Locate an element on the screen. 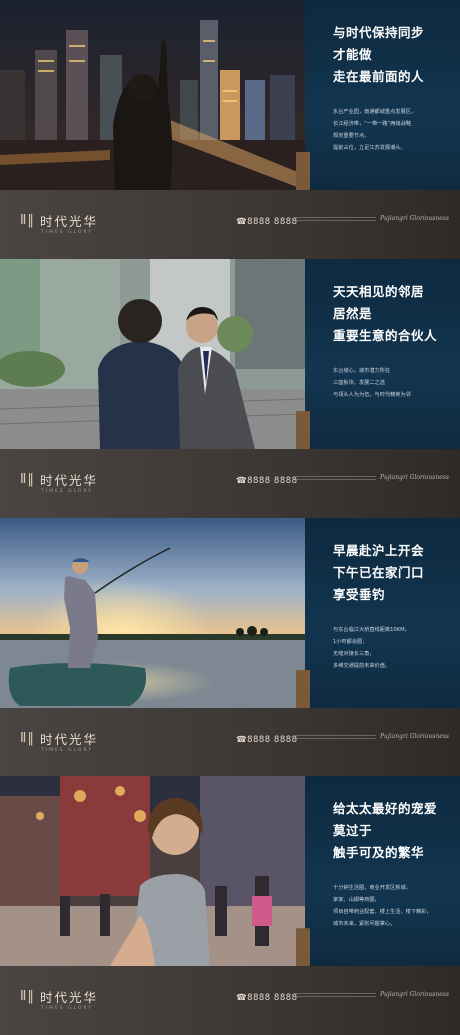 Image resolution: width=460 pixels, height=1035 pixels. body-line: 东台产业园，南通都城重点发展区， is located at coordinates (375, 112).